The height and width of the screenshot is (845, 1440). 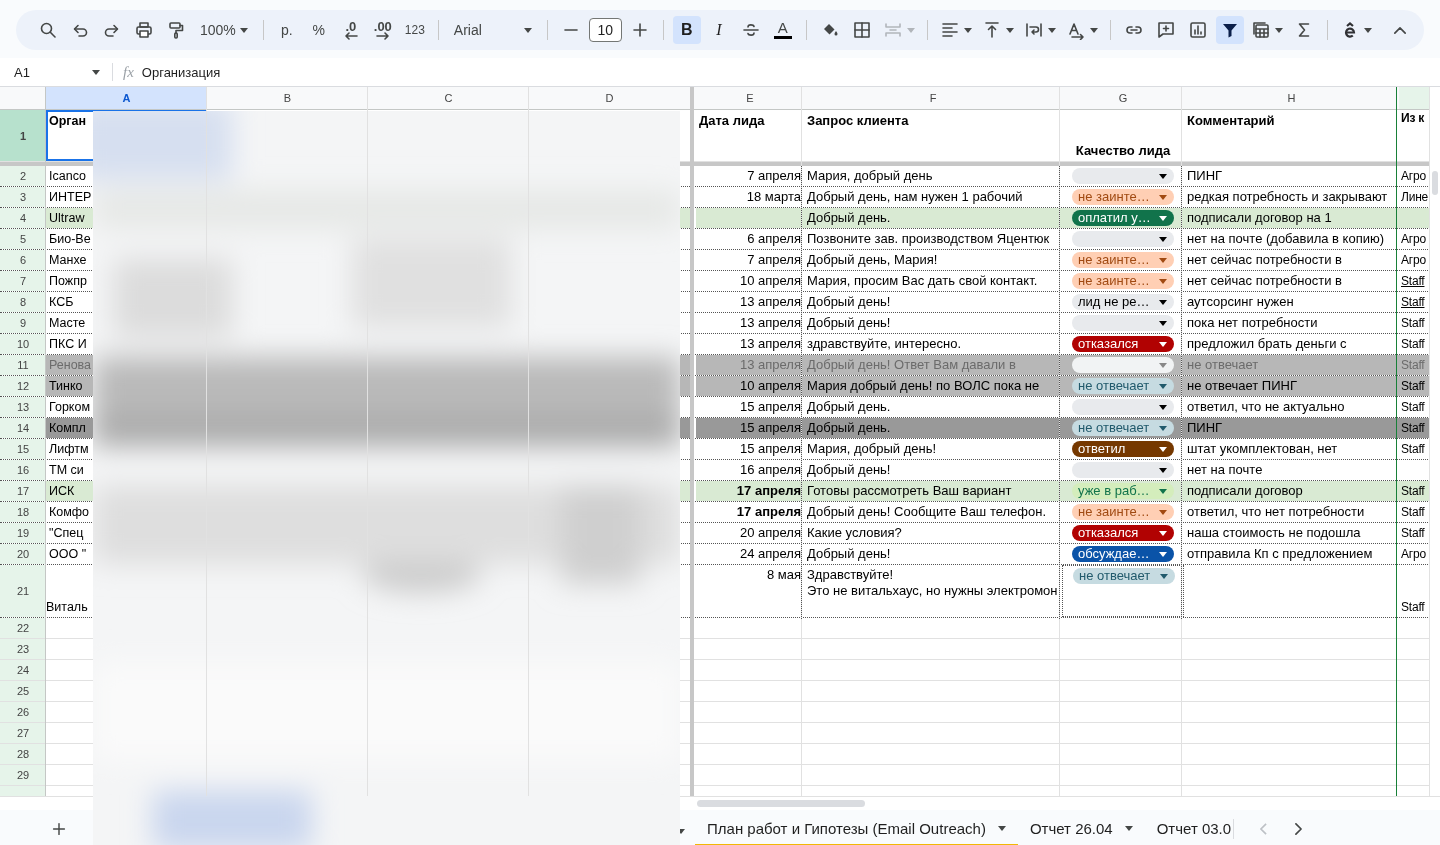 What do you see at coordinates (23, 407) in the screenshot?
I see `row-number: 13` at bounding box center [23, 407].